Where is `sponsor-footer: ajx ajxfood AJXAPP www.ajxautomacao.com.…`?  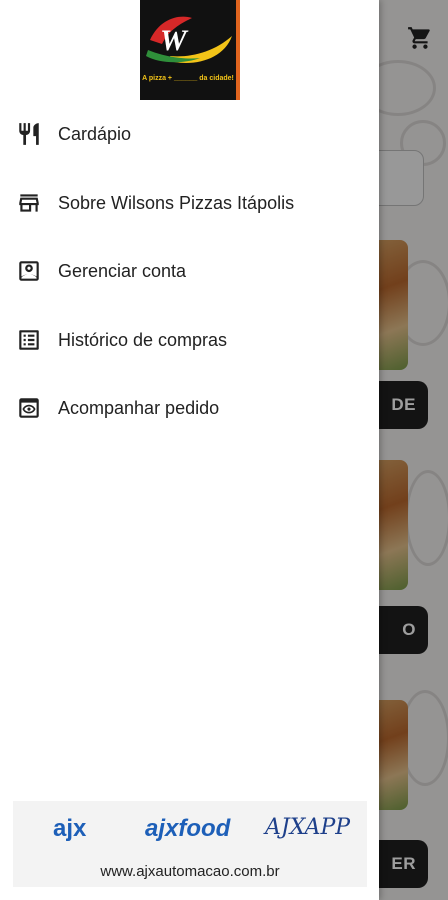
sponsor-footer: ajx ajxfood AJXAPP www.ajxautomacao.com.… is located at coordinates (190, 844).